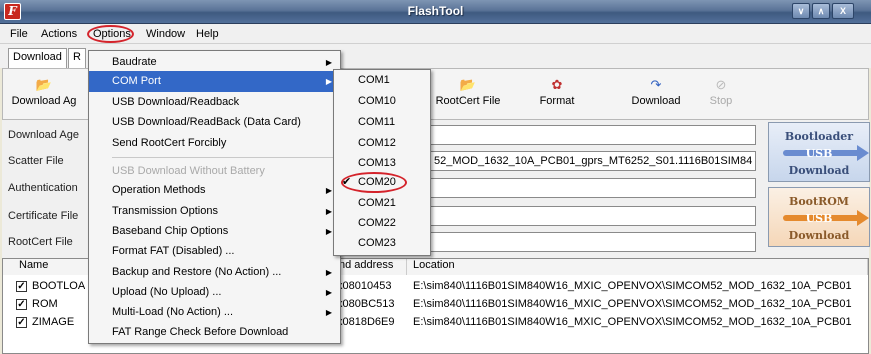 The width and height of the screenshot is (871, 354). Describe the element at coordinates (557, 84) in the screenshot. I see `format-icon: ✿` at that location.